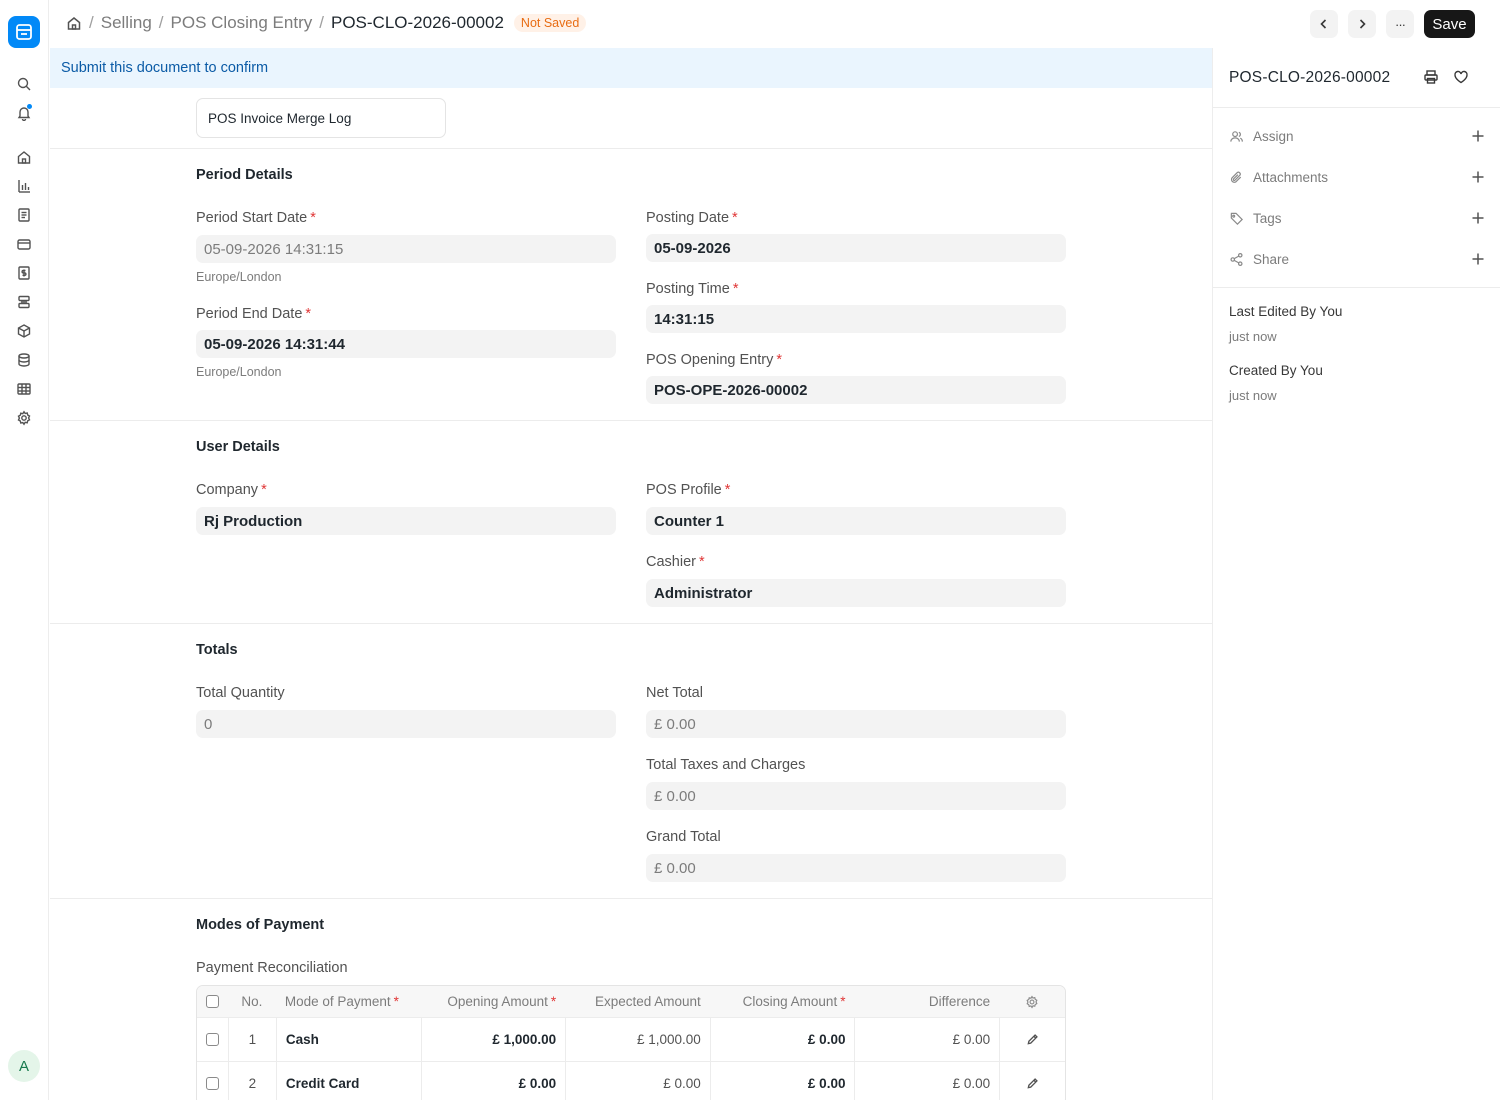 Image resolution: width=1500 pixels, height=1100 pixels. What do you see at coordinates (1271, 259) in the screenshot?
I see `share-label: Share` at bounding box center [1271, 259].